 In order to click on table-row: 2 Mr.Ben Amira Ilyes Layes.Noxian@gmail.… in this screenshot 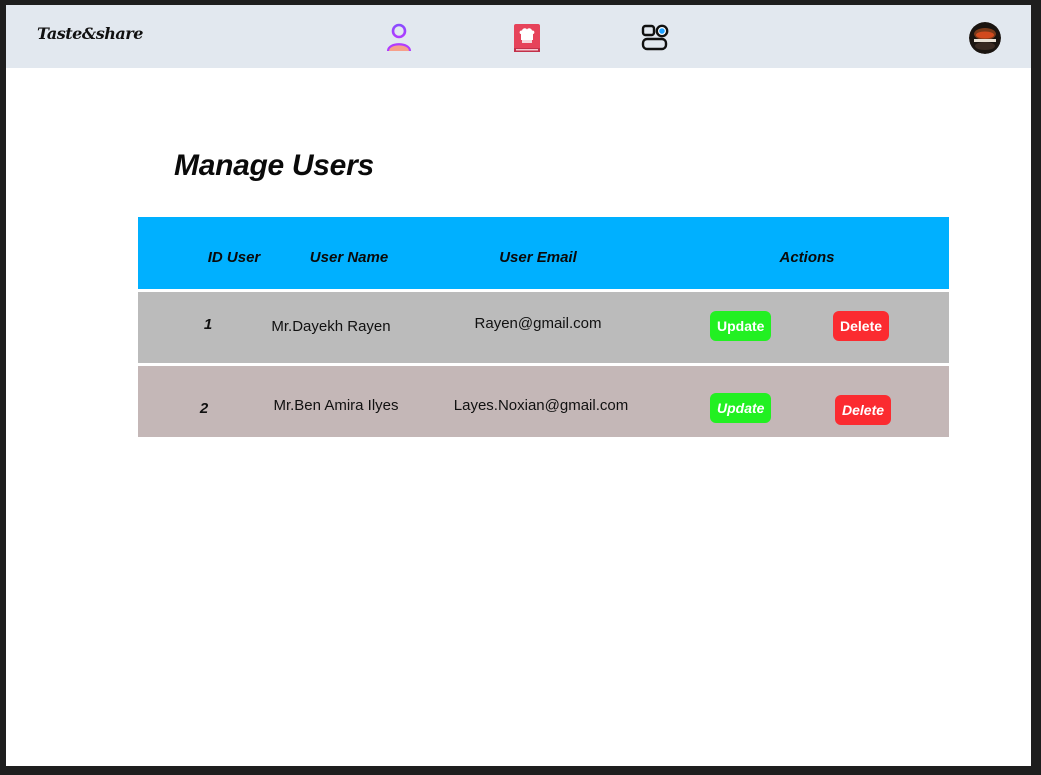, I will do `click(543, 401)`.